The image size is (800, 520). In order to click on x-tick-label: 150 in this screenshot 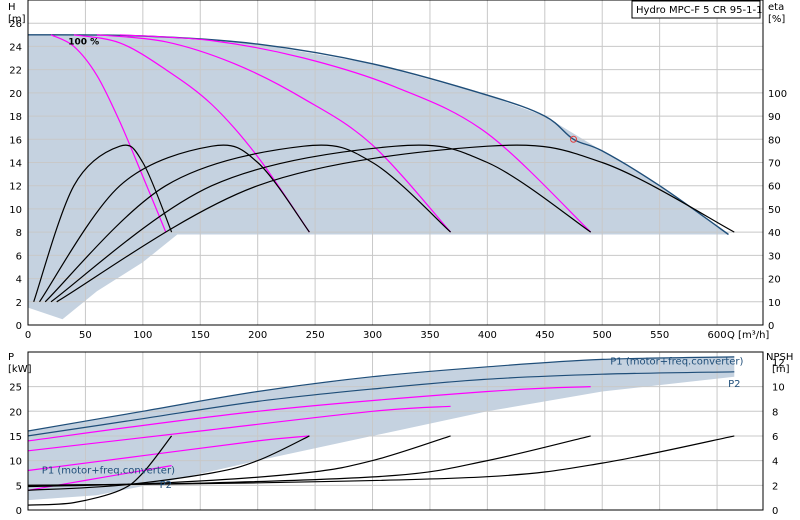, I will do `click(200, 335)`.